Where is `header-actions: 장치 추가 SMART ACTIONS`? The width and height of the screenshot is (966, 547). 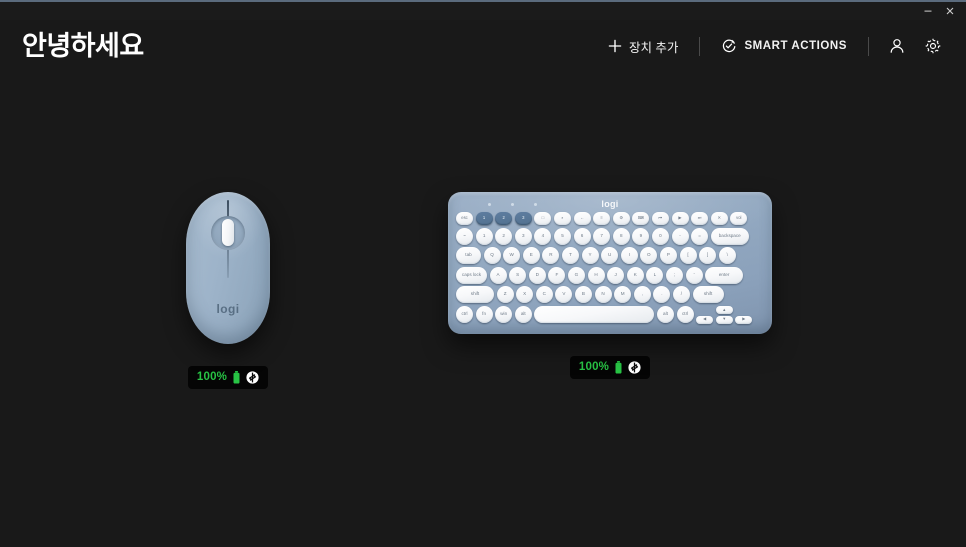
header-actions: 장치 추가 SMART ACTIONS is located at coordinates (774, 46).